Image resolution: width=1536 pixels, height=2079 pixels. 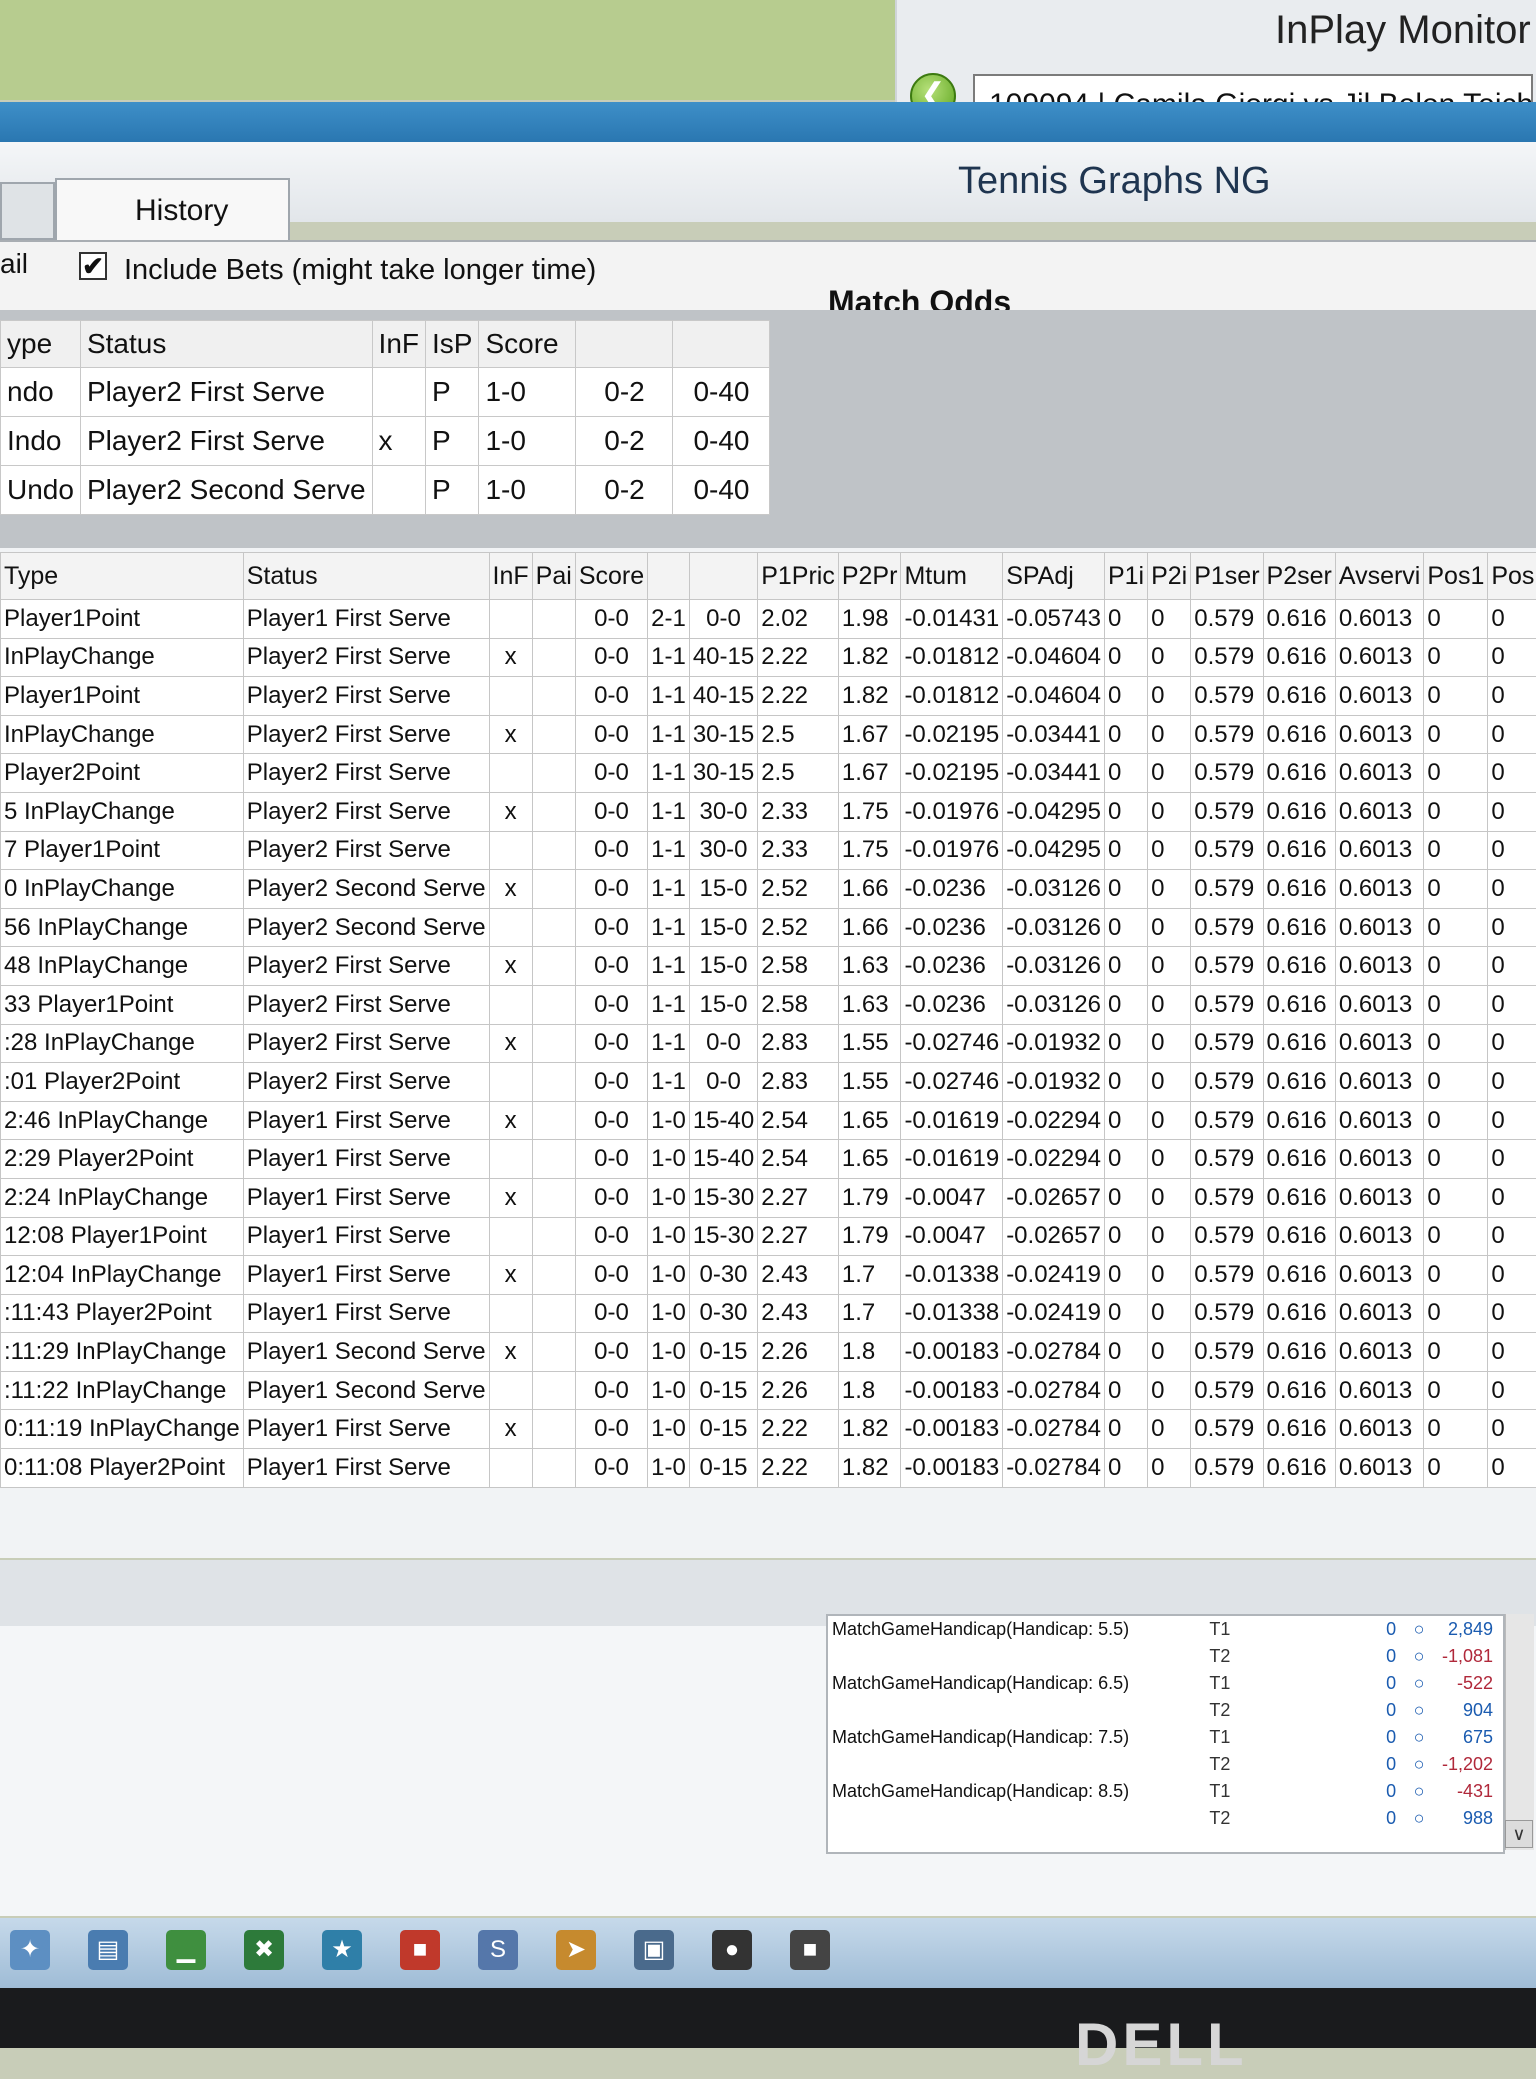 What do you see at coordinates (1165, 1710) in the screenshot?
I see `list-item: T20○904` at bounding box center [1165, 1710].